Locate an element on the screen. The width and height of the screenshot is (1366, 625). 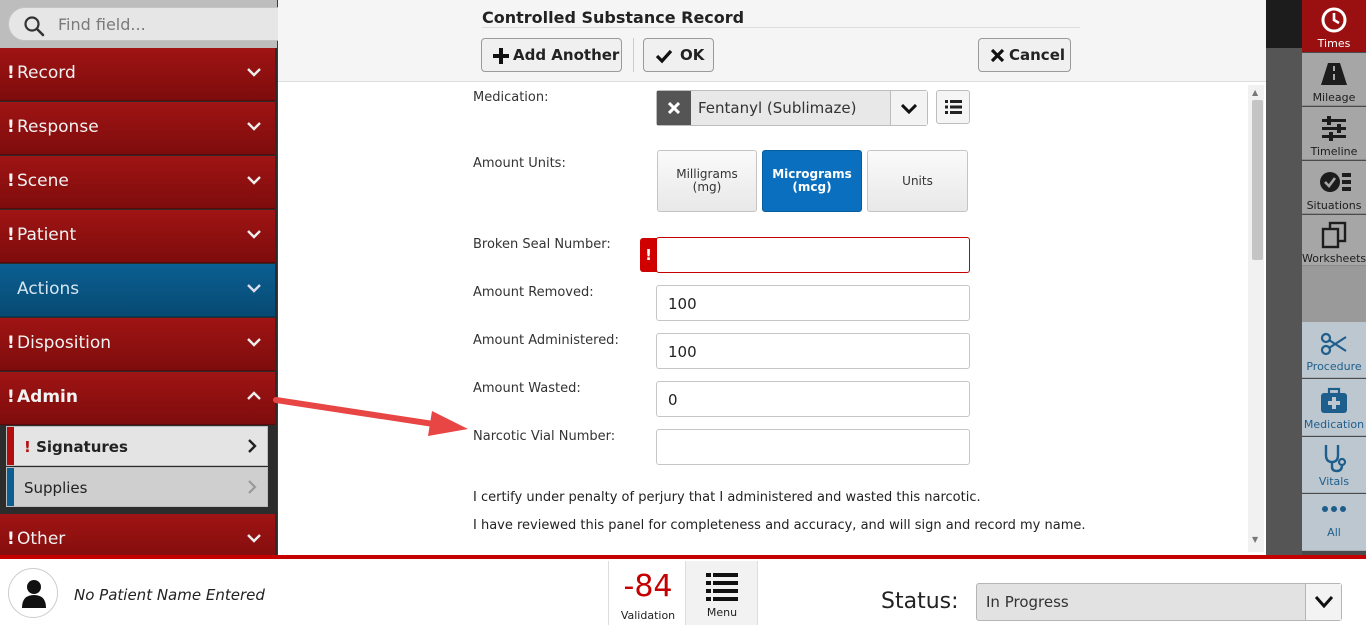
validation-count: -84 is located at coordinates (648, 586).